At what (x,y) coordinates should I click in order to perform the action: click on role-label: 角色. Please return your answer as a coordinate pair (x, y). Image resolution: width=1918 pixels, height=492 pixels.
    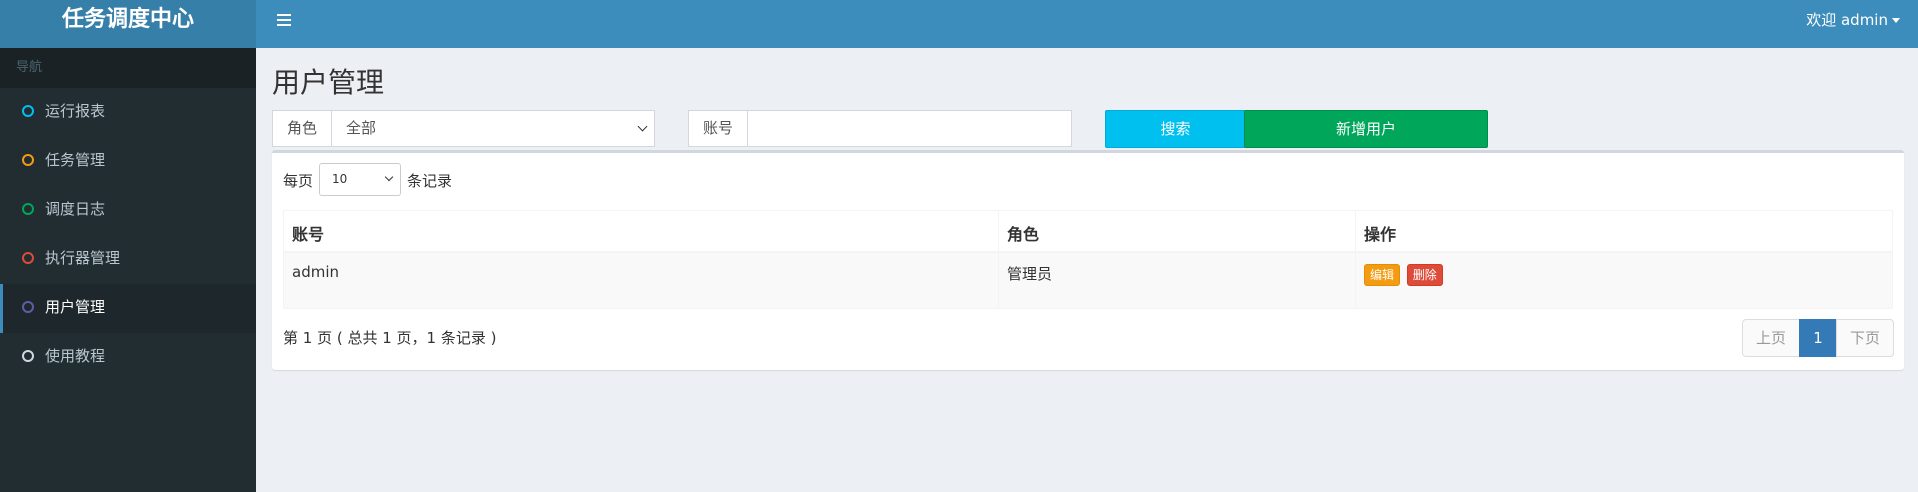
    Looking at the image, I should click on (302, 128).